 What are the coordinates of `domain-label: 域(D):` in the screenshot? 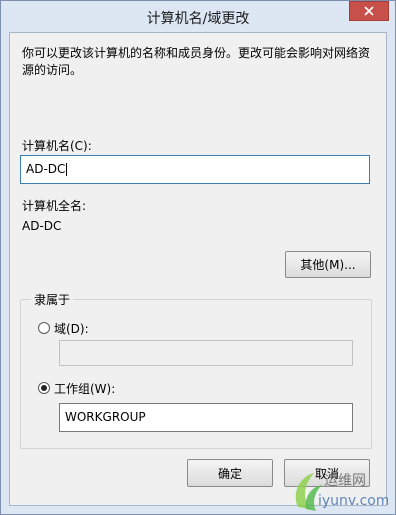 It's located at (71, 329).